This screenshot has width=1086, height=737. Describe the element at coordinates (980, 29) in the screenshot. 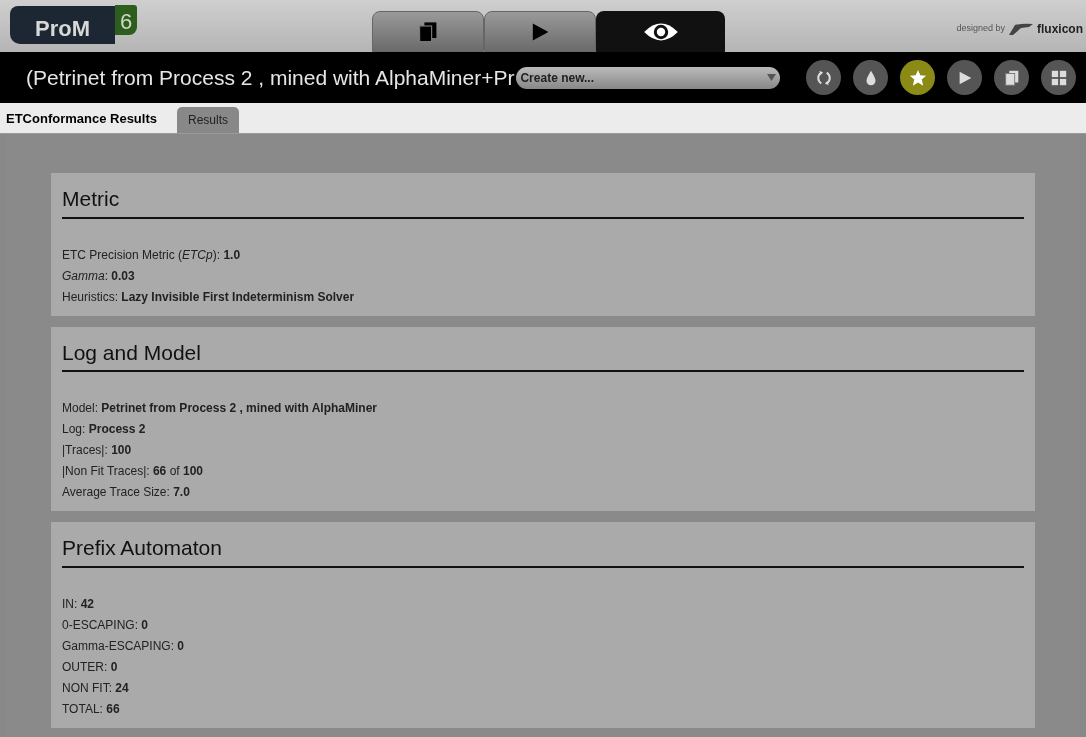

I see `credit-text: designed by` at that location.